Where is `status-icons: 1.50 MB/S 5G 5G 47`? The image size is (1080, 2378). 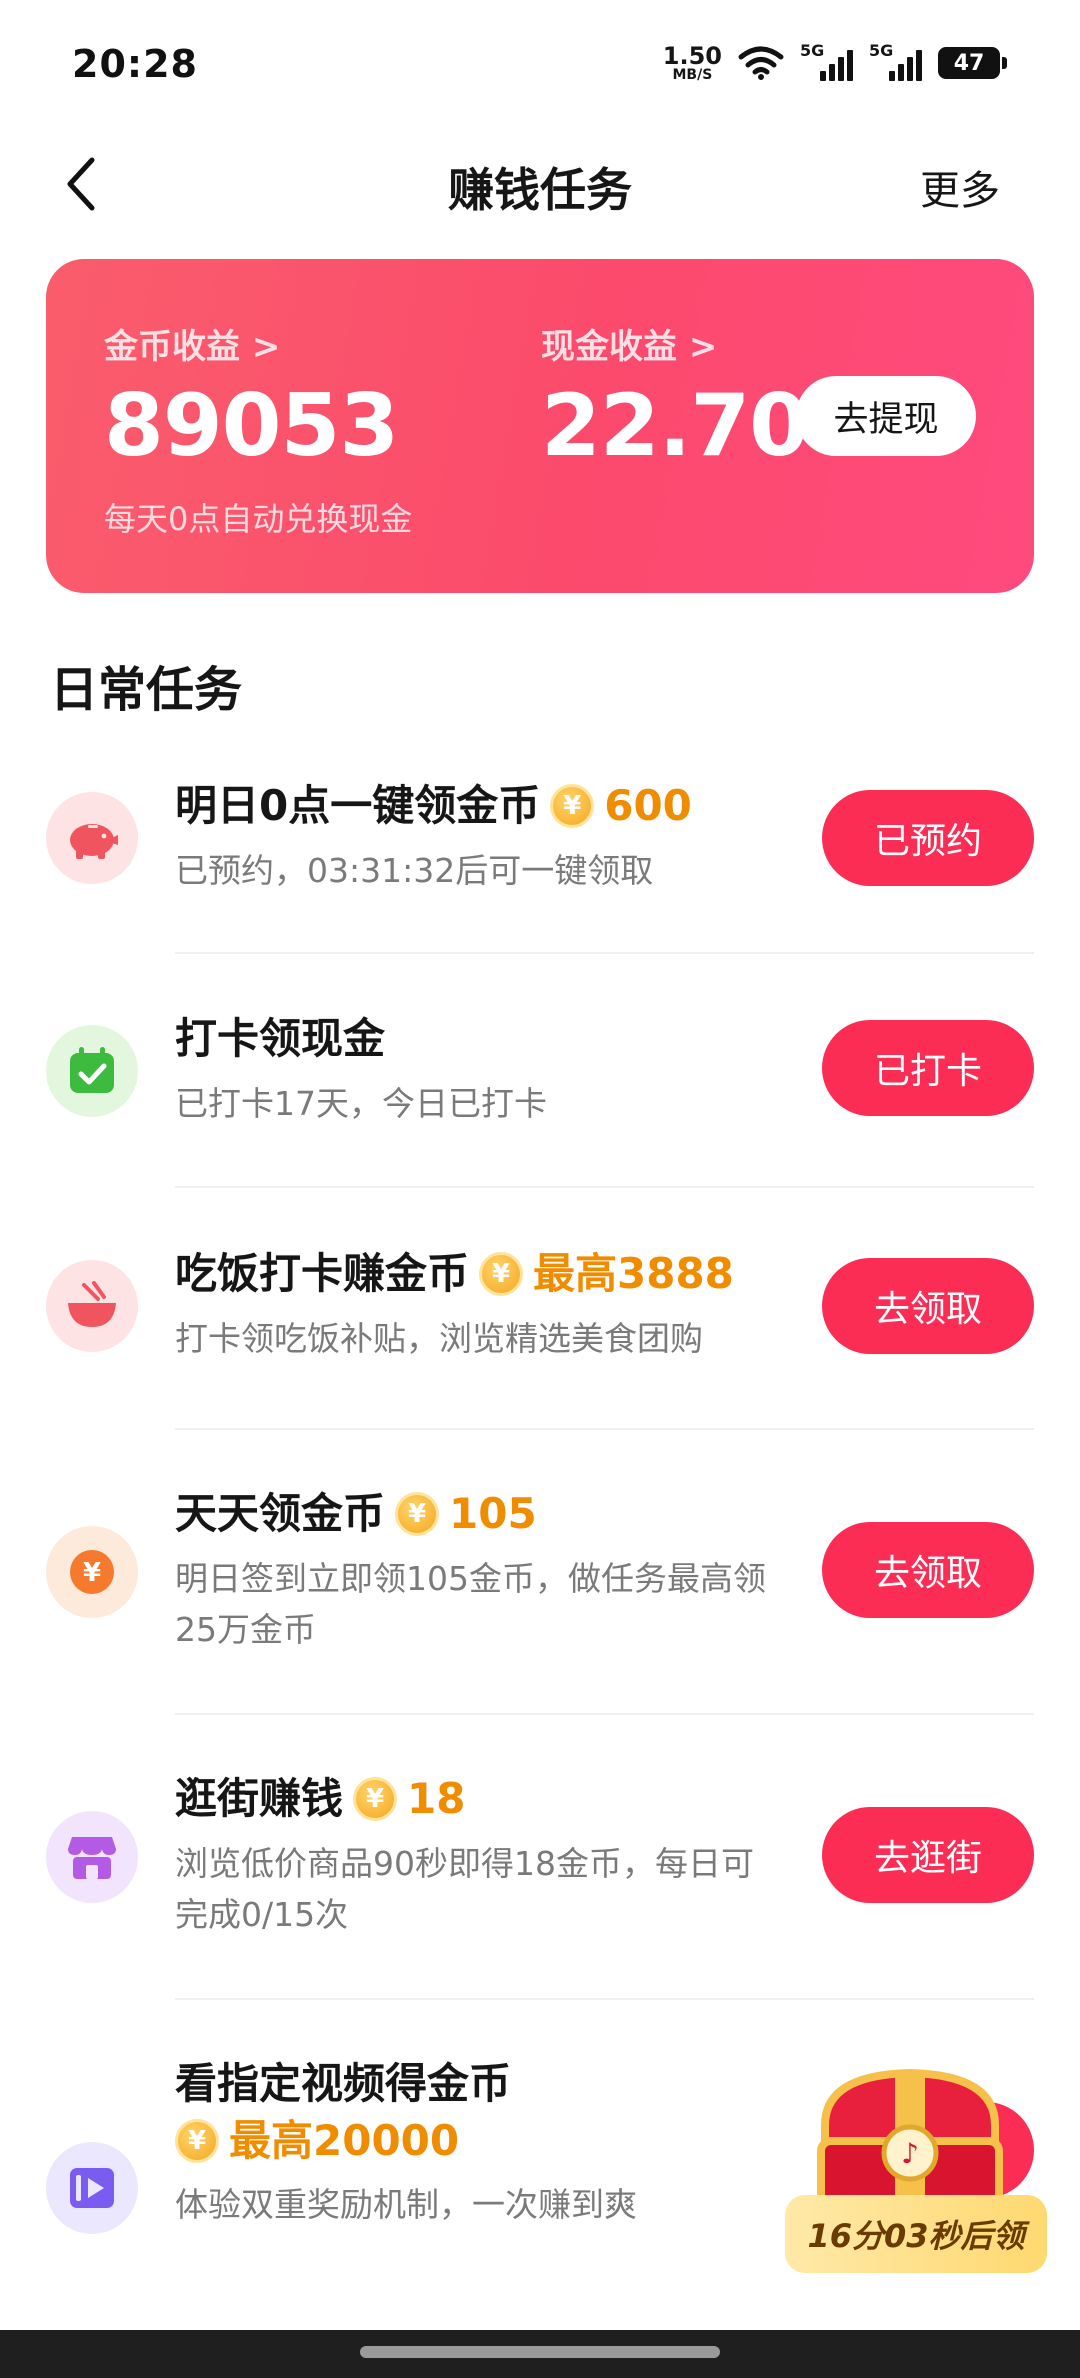 status-icons: 1.50 MB/S 5G 5G 47 is located at coordinates (835, 61).